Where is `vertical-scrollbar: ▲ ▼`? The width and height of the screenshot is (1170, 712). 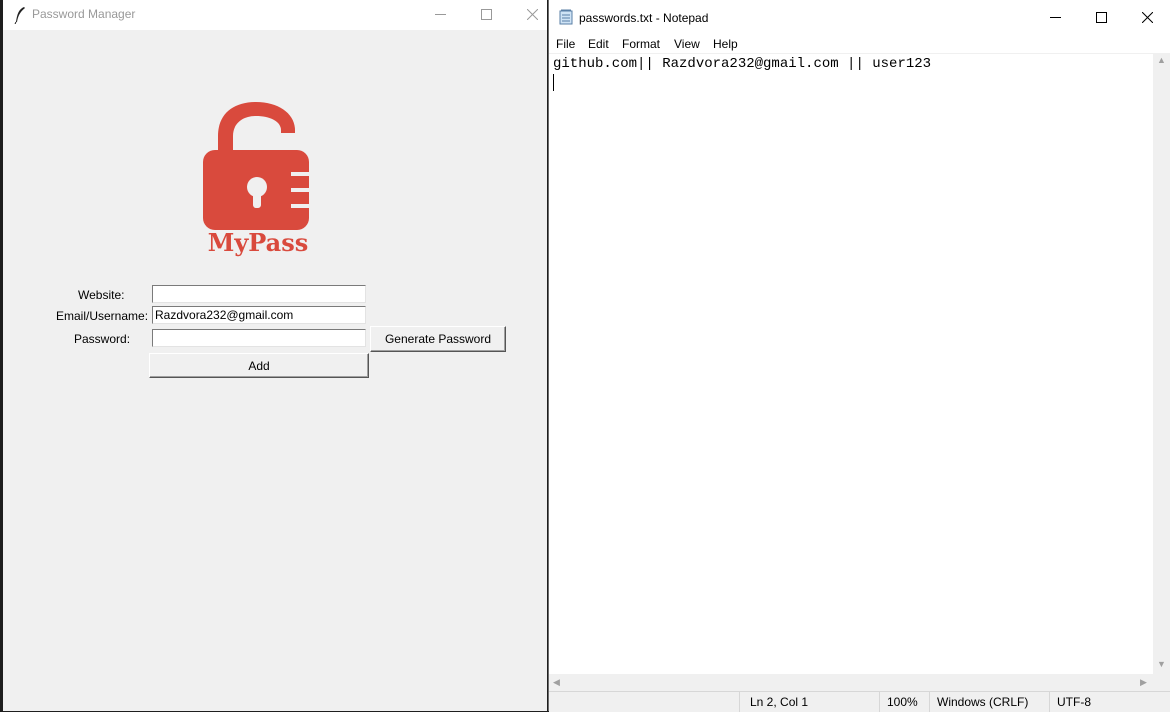 vertical-scrollbar: ▲ ▼ is located at coordinates (1161, 363).